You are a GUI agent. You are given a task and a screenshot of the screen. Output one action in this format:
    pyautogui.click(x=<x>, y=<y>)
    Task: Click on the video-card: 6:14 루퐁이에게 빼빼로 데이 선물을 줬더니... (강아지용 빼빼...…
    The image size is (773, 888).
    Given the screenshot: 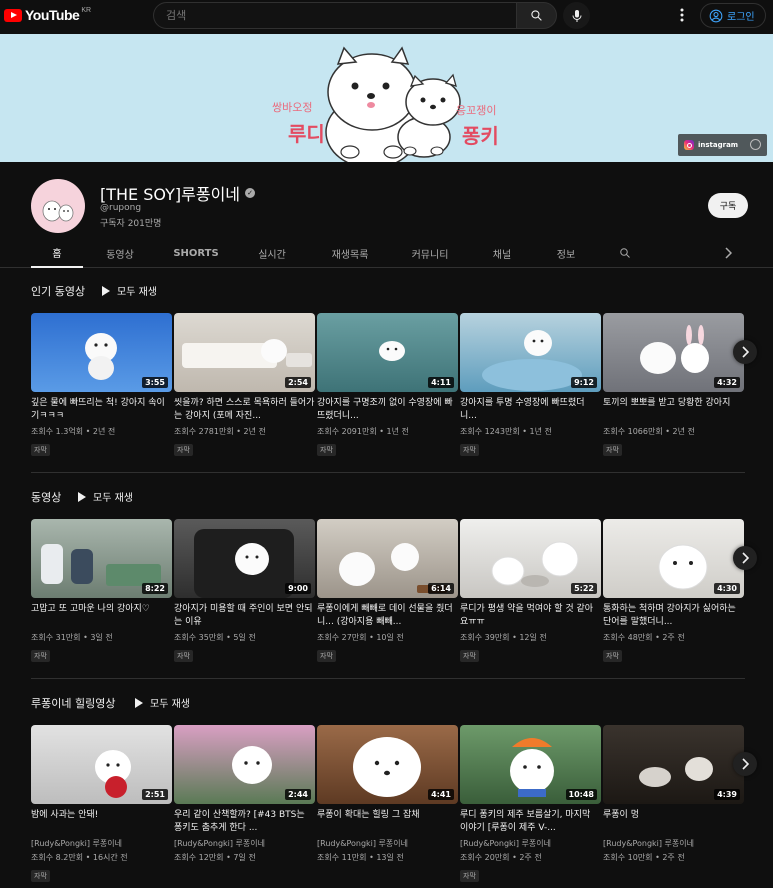 What is the action you would take?
    pyautogui.click(x=387, y=590)
    